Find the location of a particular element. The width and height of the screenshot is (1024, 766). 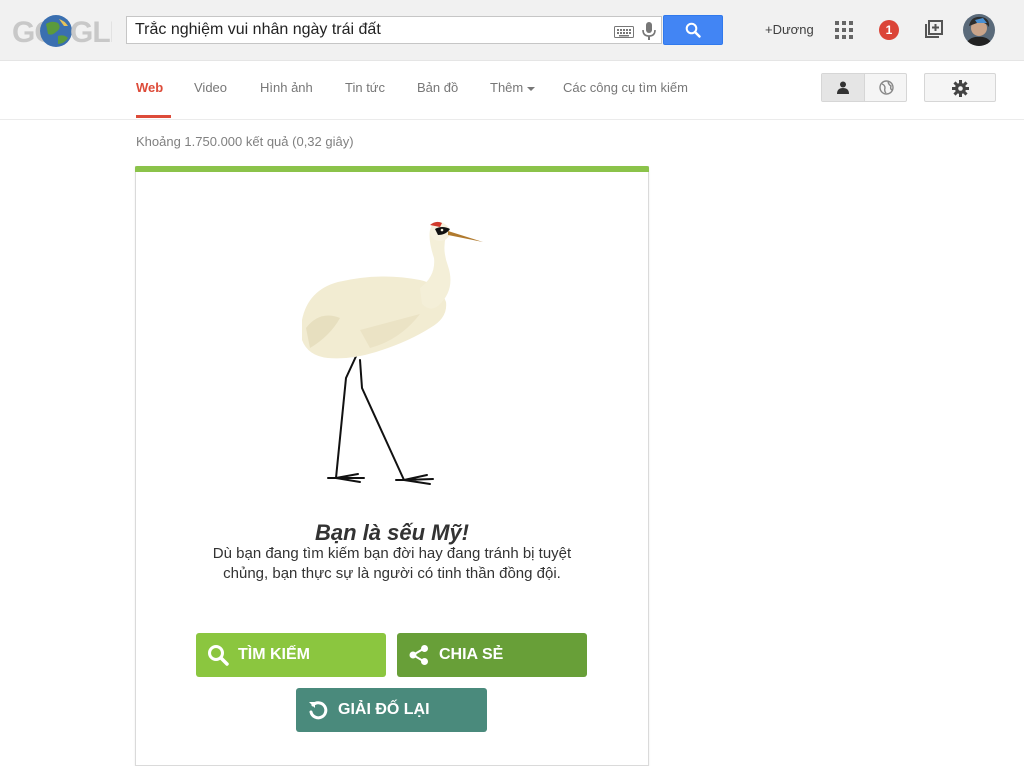

settings-button is located at coordinates (960, 87).